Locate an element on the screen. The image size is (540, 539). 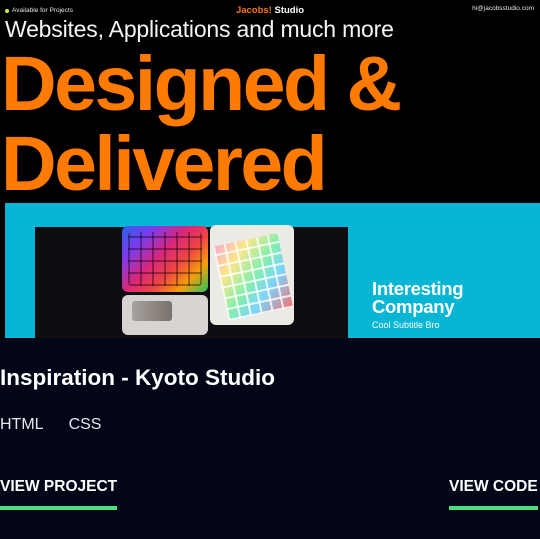
showcase-subtitle: Cool Subtitle Bro is located at coordinates (406, 325).